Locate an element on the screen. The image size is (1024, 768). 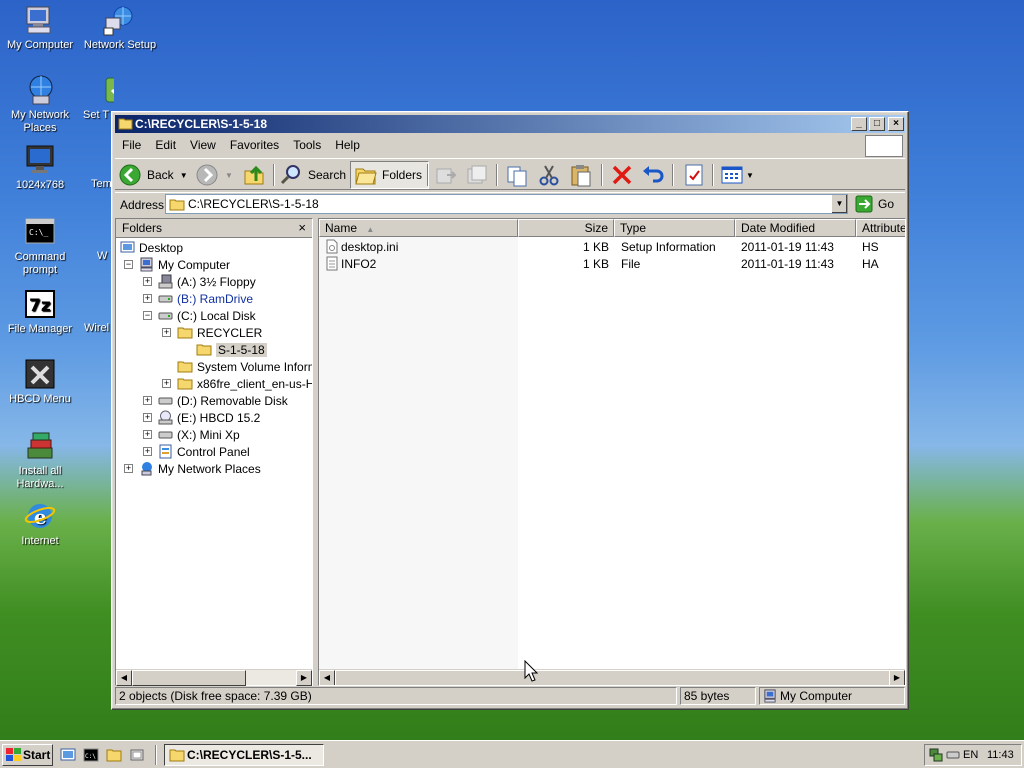
maximize-button: □ is located at coordinates (877, 124).